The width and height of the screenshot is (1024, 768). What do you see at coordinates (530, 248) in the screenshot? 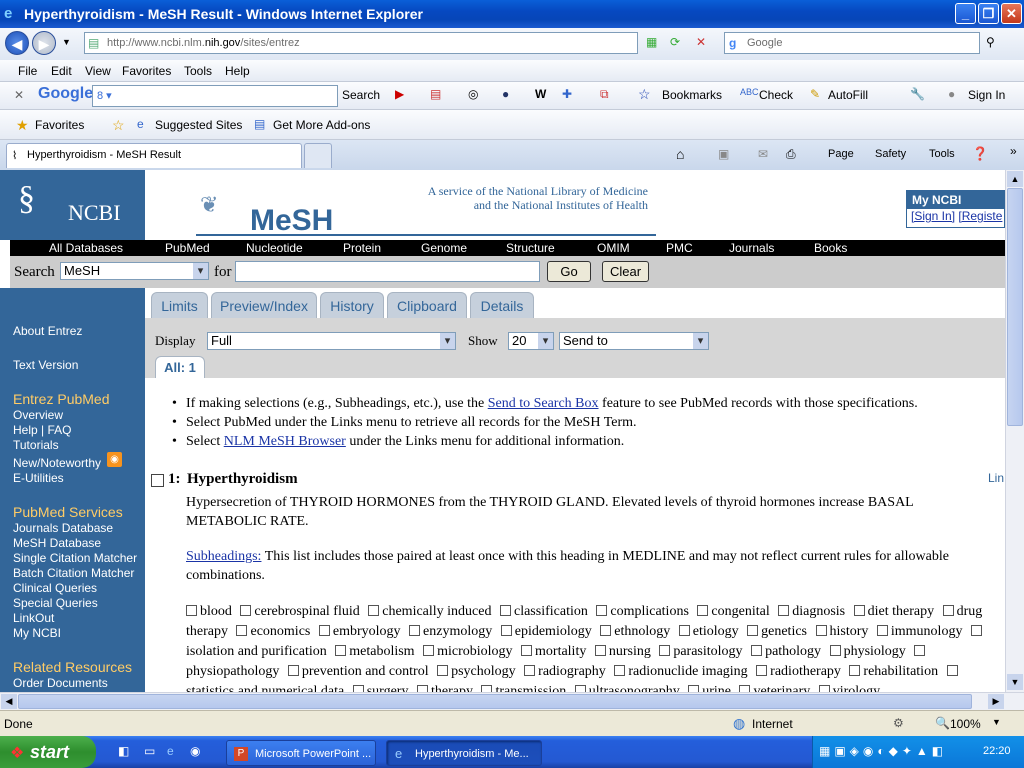
I see `nav-structure: Structure` at bounding box center [530, 248].